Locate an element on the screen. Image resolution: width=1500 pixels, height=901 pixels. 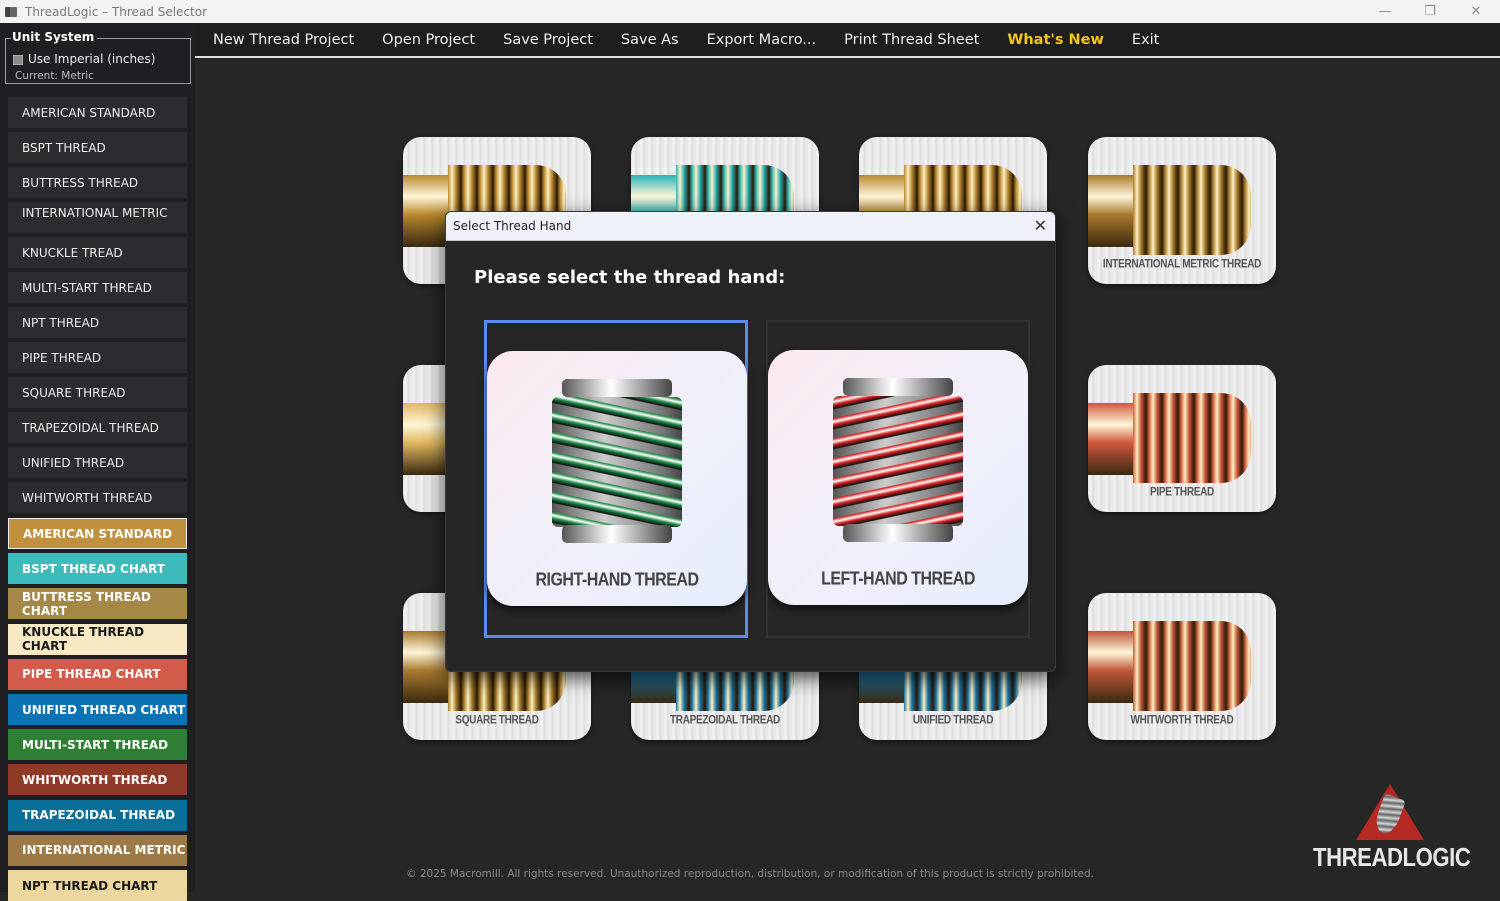
sidebar-item-american-standard: AMERICAN STANDARD is located at coordinates (97, 112).